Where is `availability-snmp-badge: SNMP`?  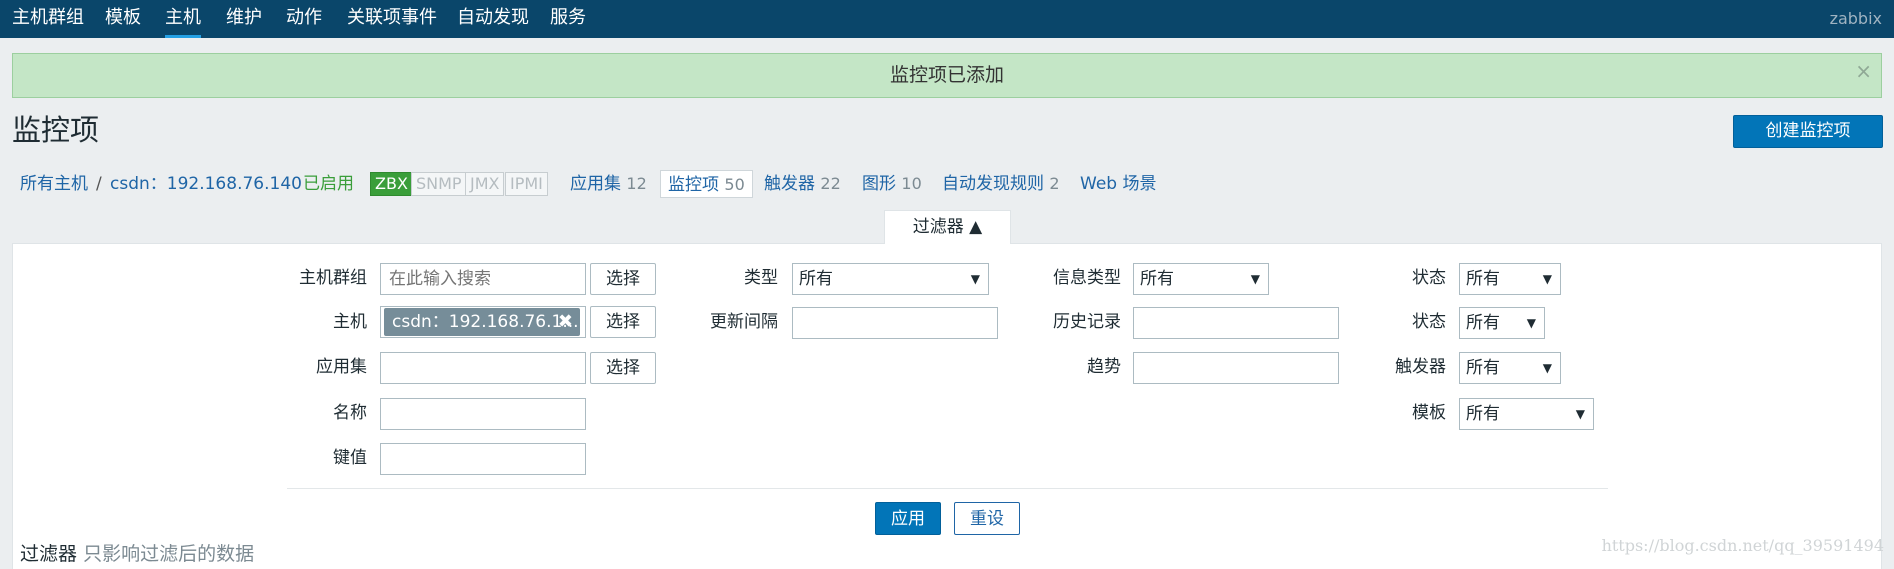 availability-snmp-badge: SNMP is located at coordinates (439, 184).